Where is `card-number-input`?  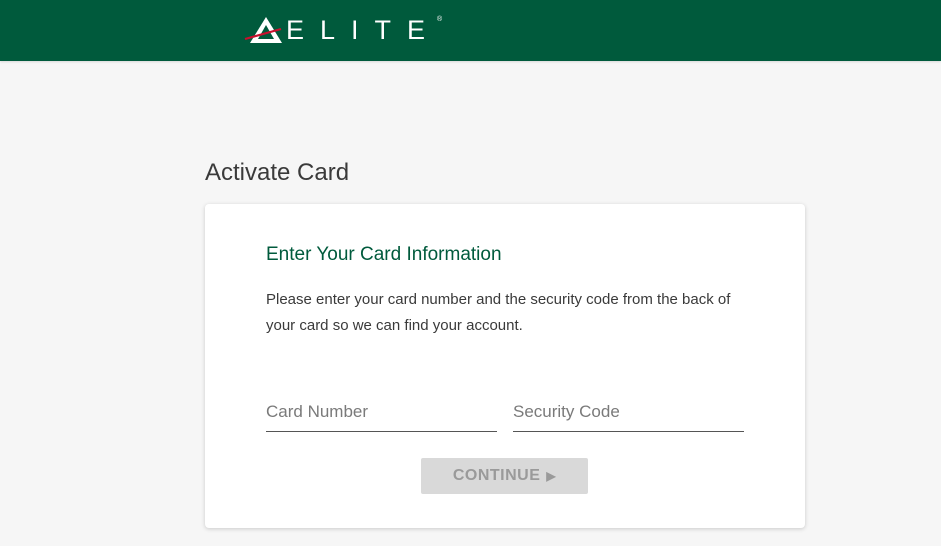
card-number-input is located at coordinates (381, 412).